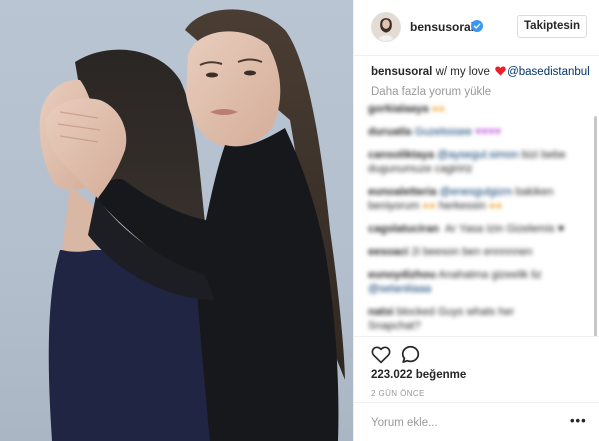 The height and width of the screenshot is (441, 599). I want to click on post-header: bensusoral Takiptesin, so click(476, 28).